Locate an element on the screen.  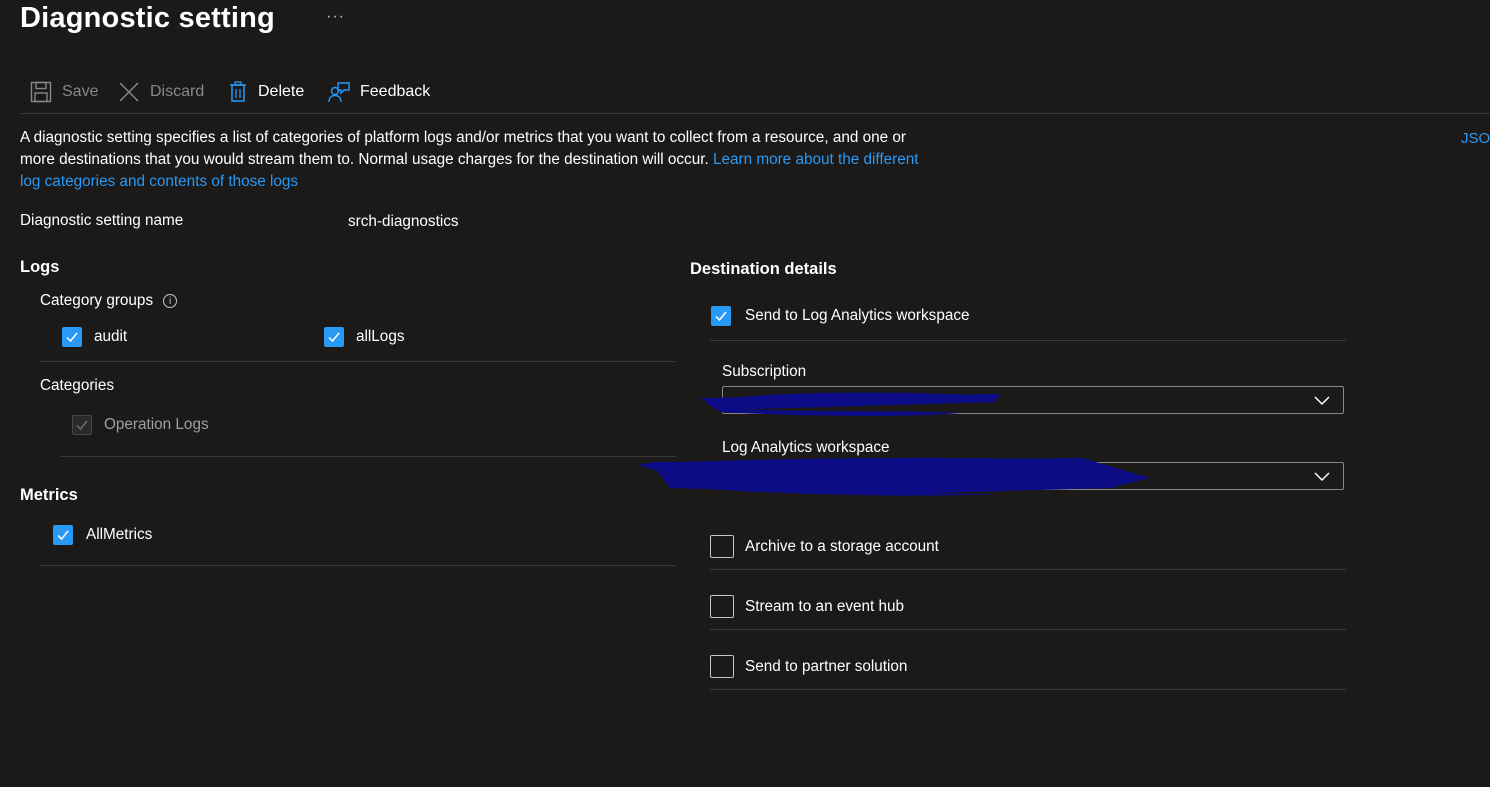
page-title: Diagnostic setting is located at coordinates (147, 18).